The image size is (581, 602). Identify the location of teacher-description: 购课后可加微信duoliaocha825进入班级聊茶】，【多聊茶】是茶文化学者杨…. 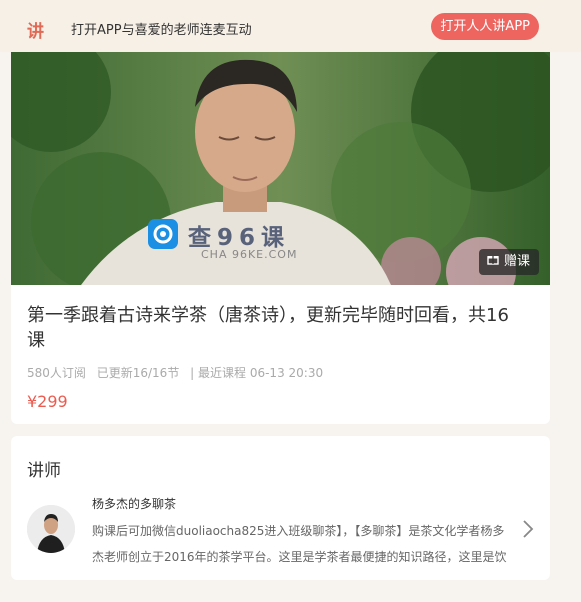
(299, 544).